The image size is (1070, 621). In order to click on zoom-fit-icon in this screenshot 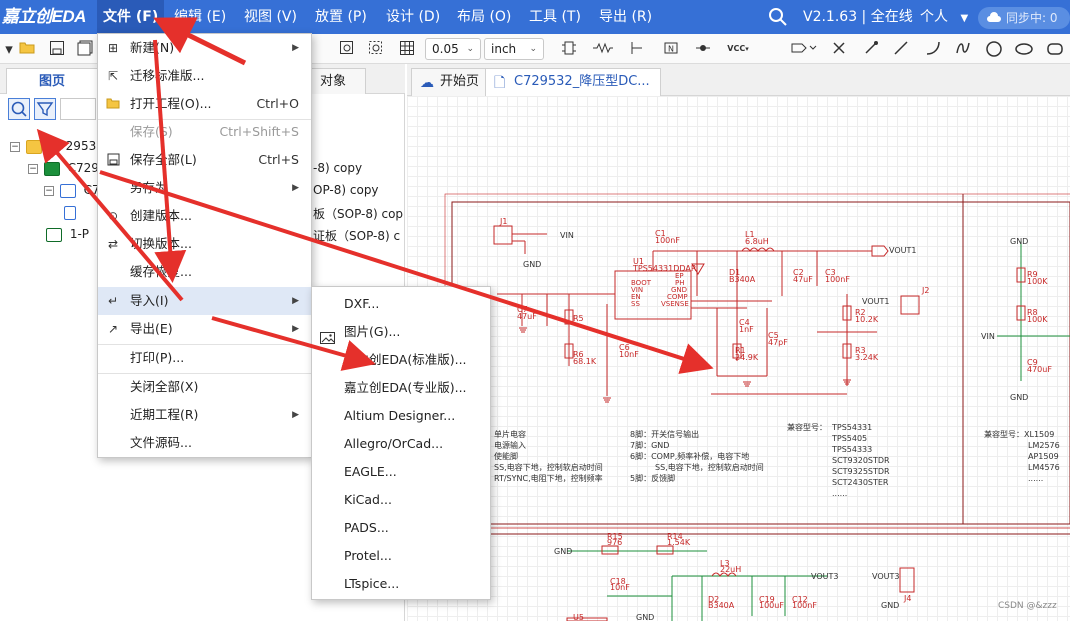, I will do `click(347, 49)`.